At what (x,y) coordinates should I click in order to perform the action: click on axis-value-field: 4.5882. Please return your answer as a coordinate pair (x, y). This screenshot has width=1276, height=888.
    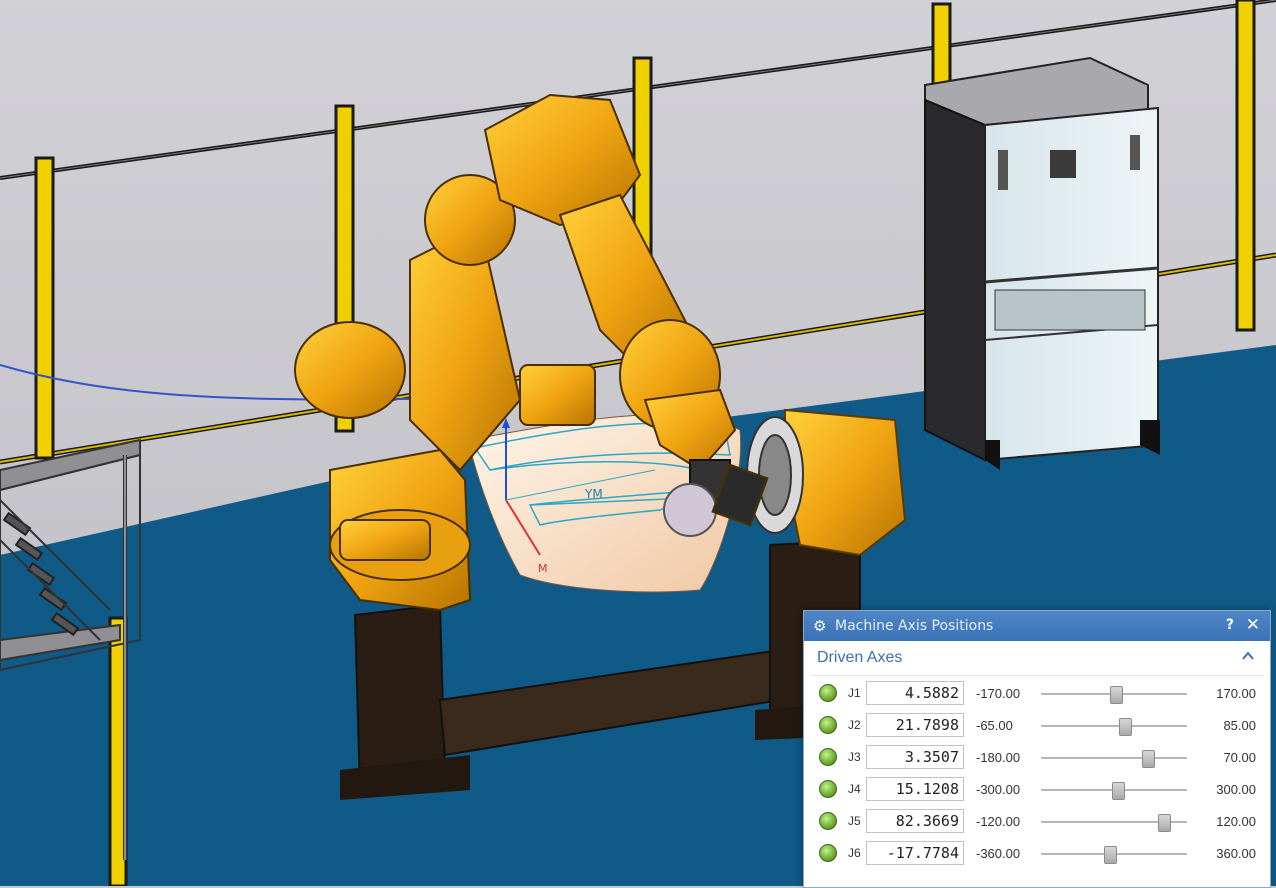
    Looking at the image, I should click on (915, 693).